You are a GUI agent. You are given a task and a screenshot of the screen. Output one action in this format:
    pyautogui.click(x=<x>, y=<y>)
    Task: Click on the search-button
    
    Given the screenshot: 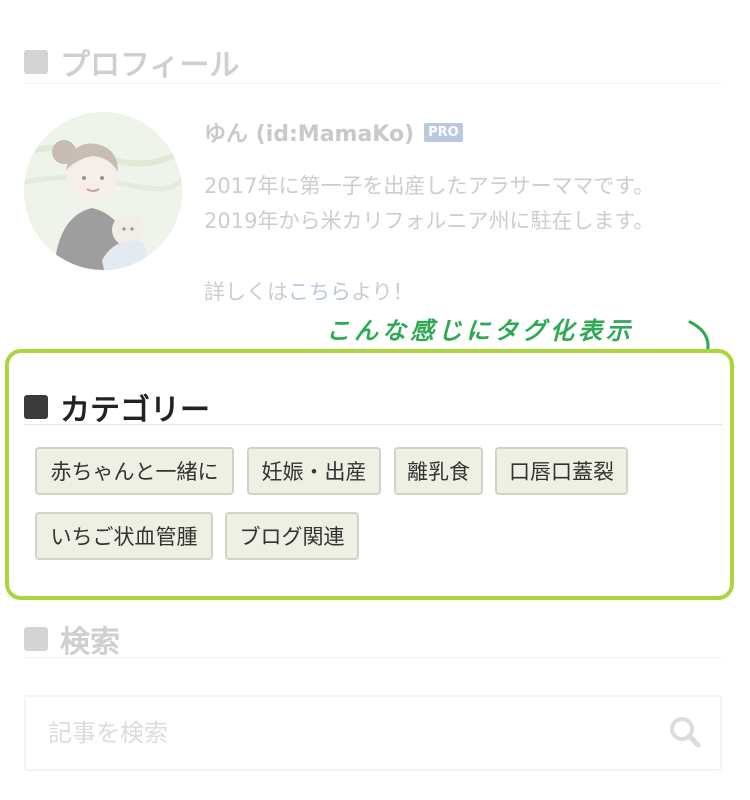 What is the action you would take?
    pyautogui.click(x=686, y=733)
    